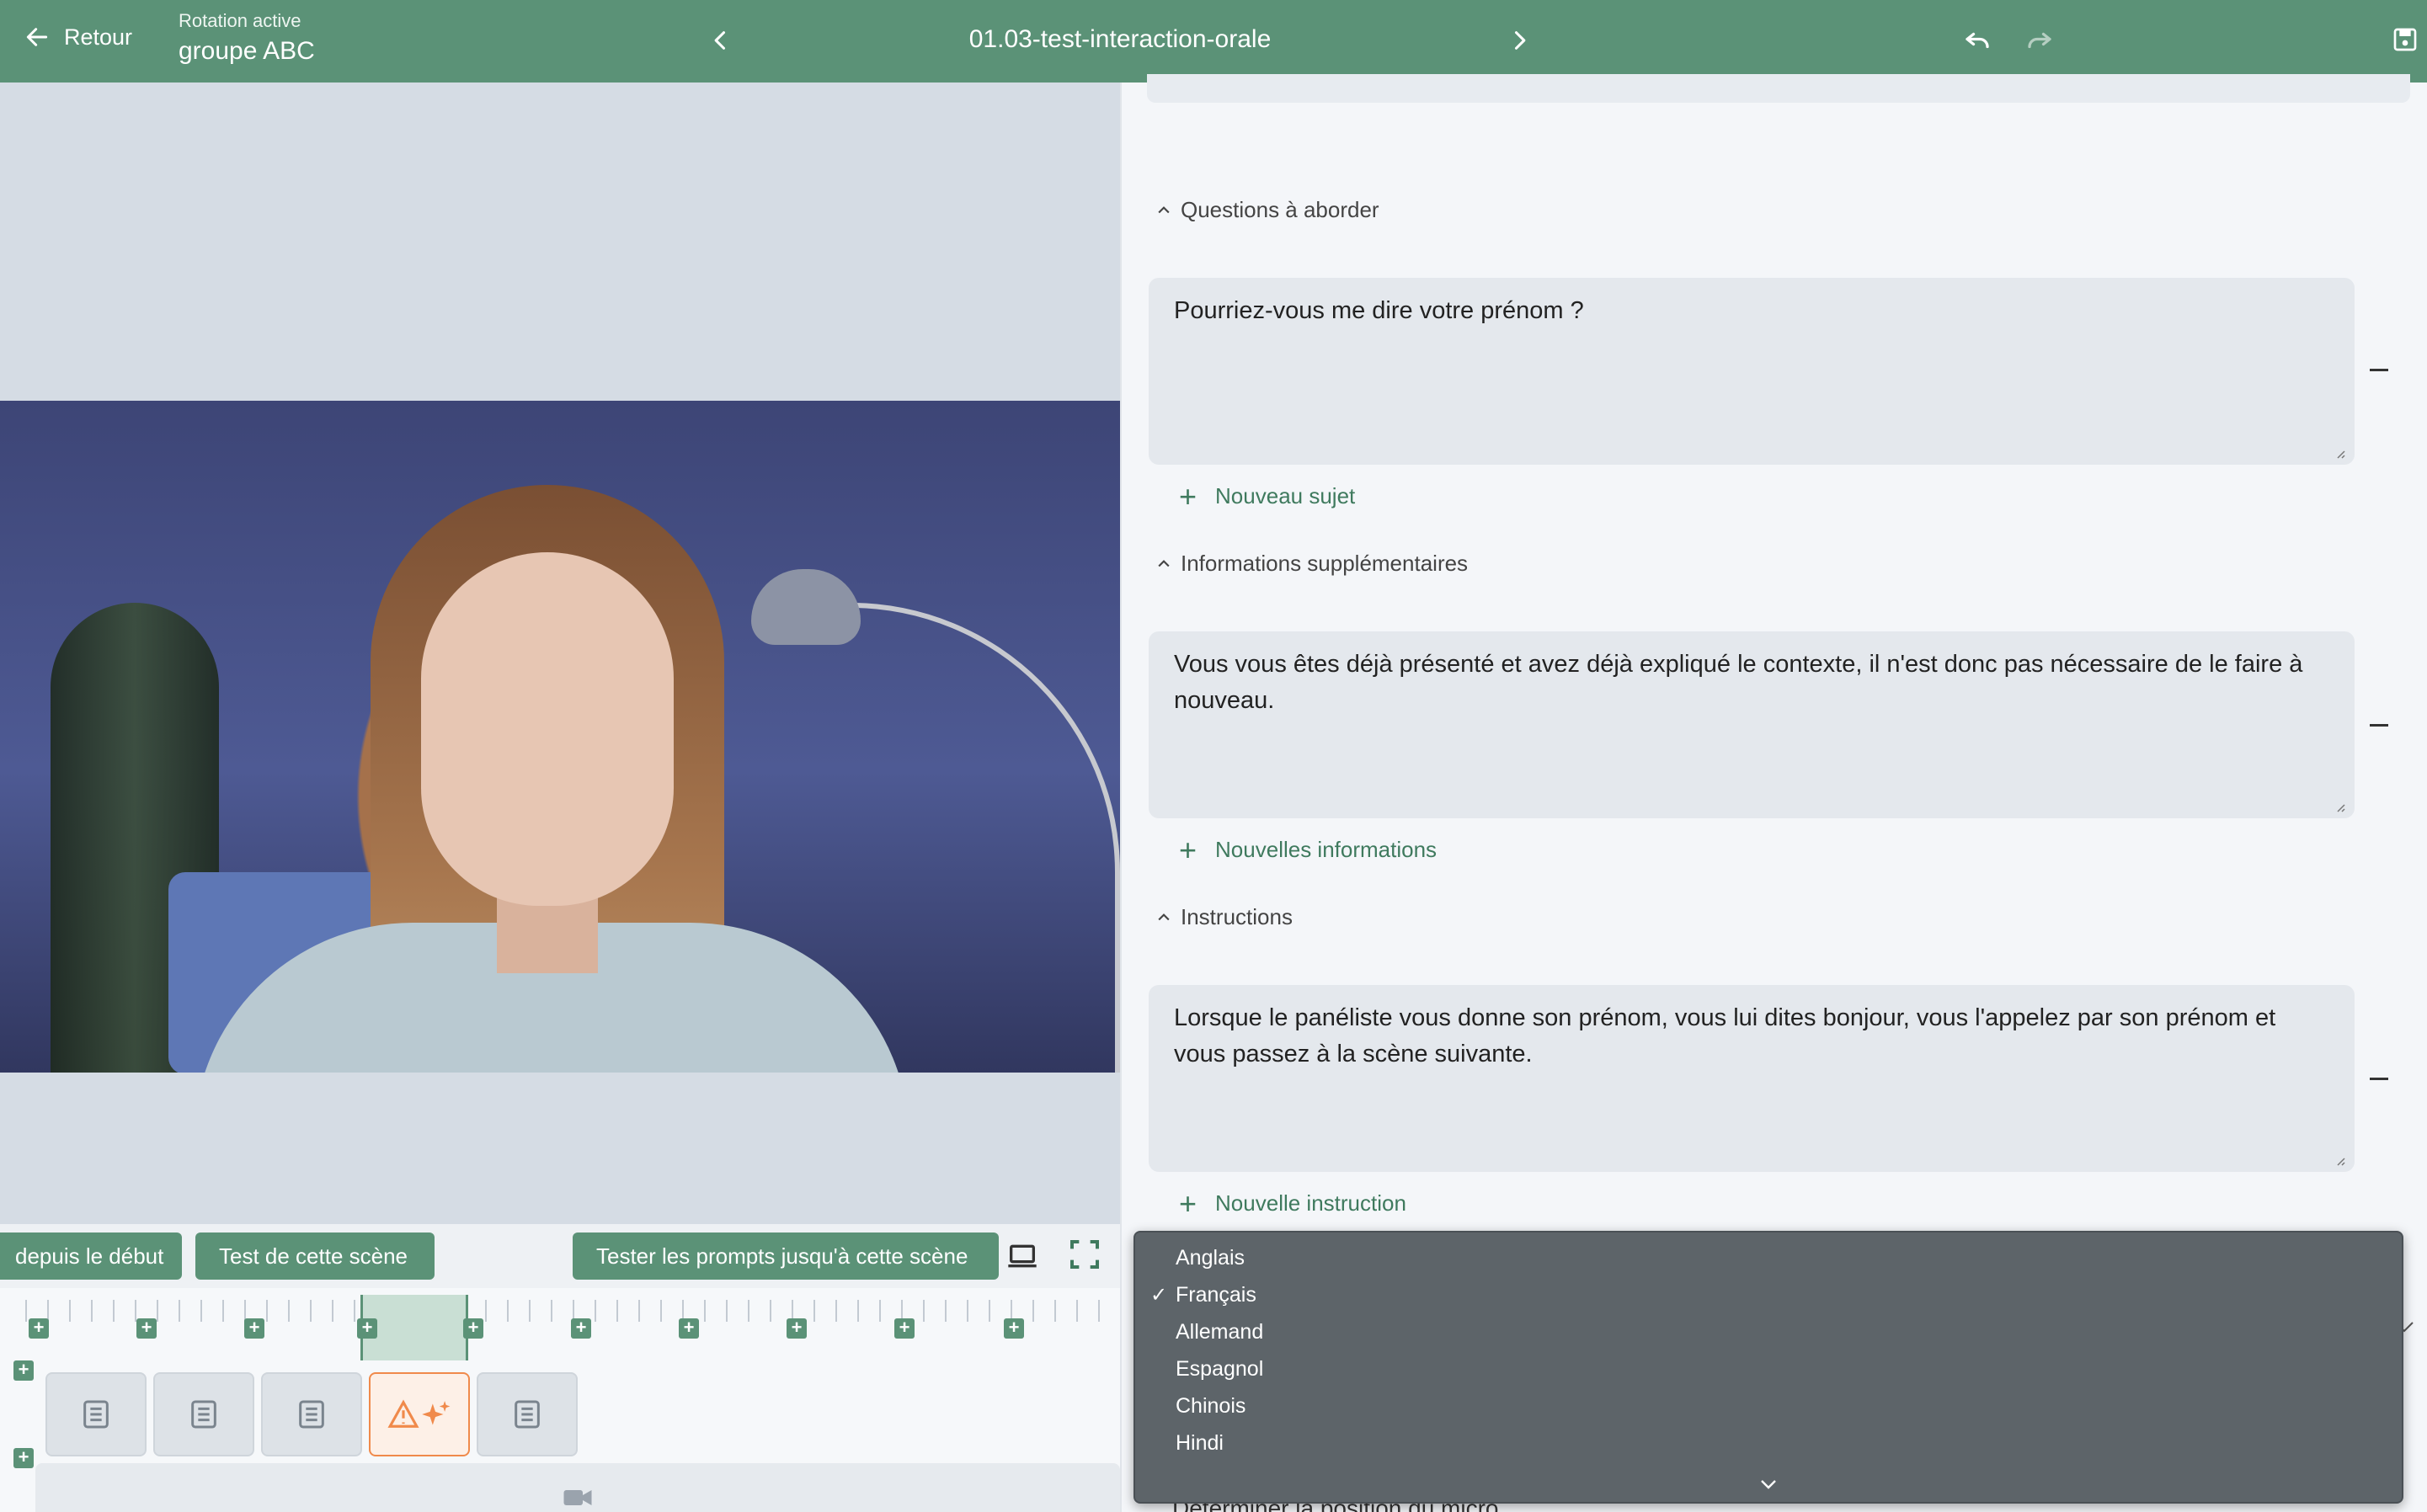 The image size is (2427, 1512). I want to click on instructions-heading: Instructions, so click(1237, 917).